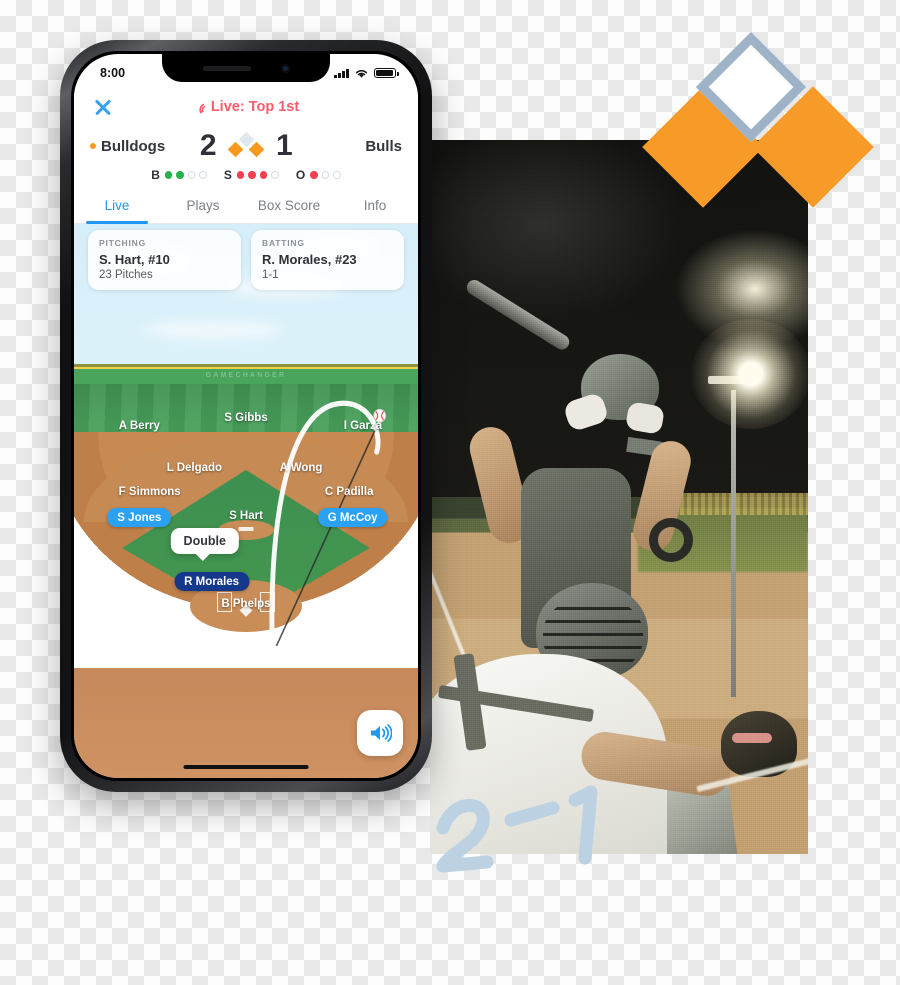 This screenshot has width=900, height=985. I want to click on live-label: Live: Top 1st, so click(255, 107).